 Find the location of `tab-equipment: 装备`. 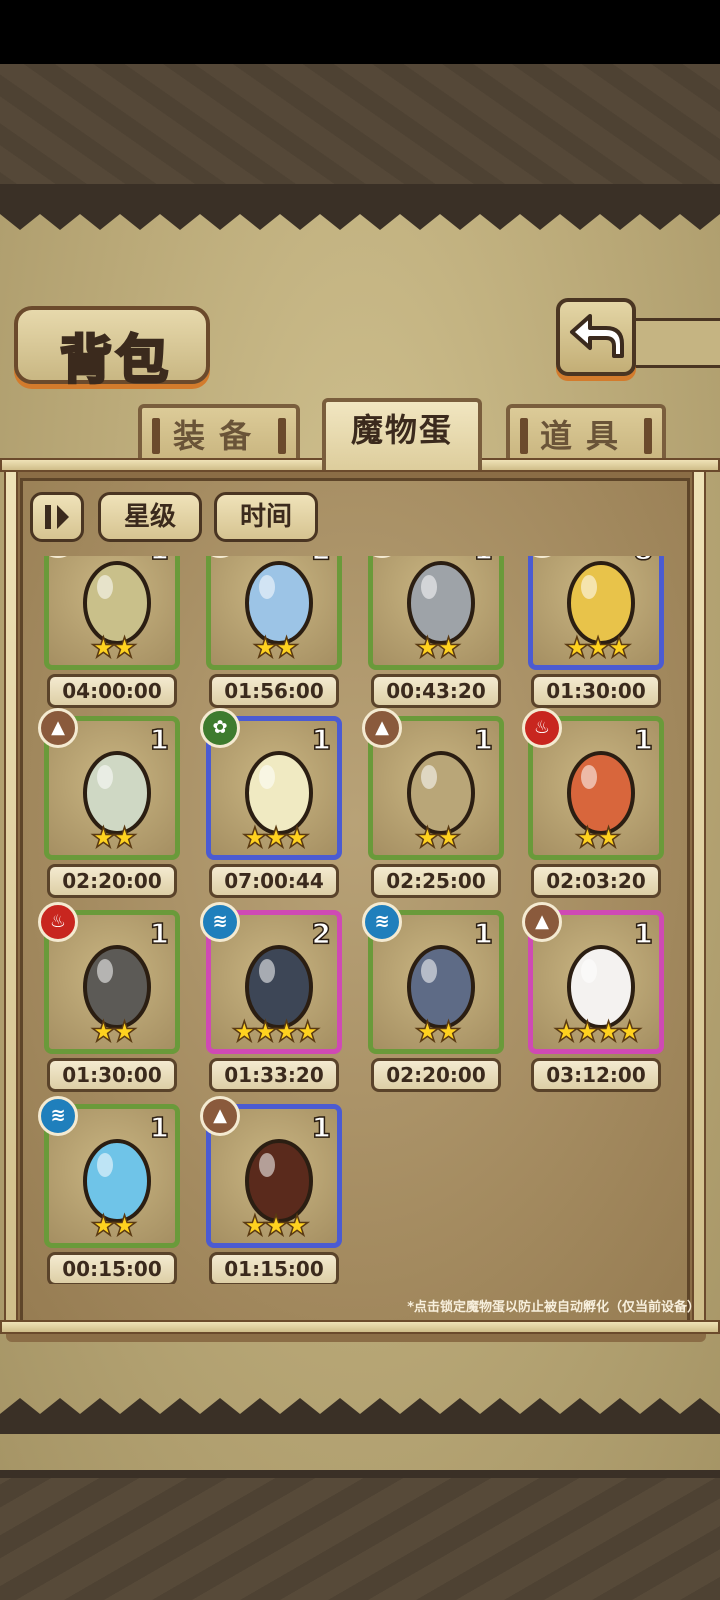

tab-equipment: 装备 is located at coordinates (219, 435).